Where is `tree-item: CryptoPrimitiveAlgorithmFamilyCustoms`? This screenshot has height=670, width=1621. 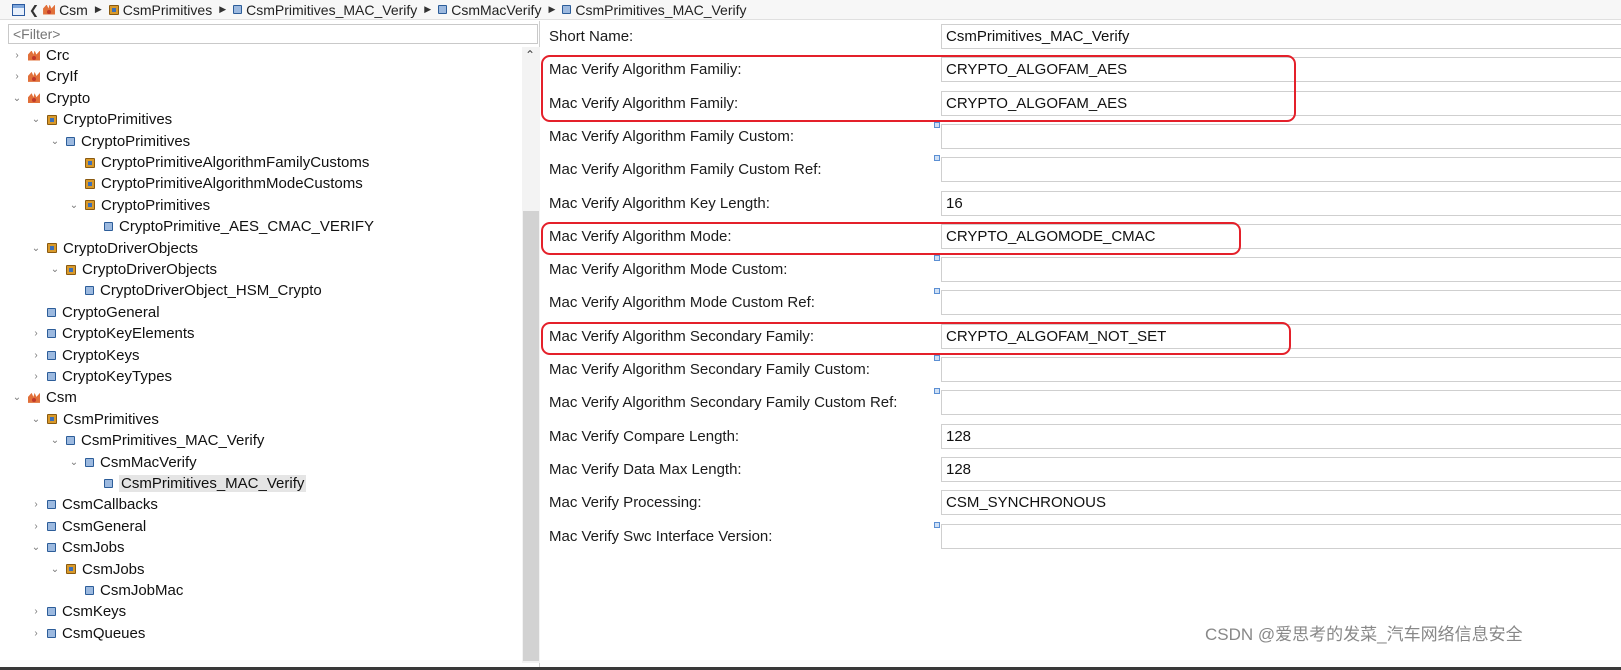 tree-item: CryptoPrimitiveAlgorithmFamilyCustoms is located at coordinates (219, 162).